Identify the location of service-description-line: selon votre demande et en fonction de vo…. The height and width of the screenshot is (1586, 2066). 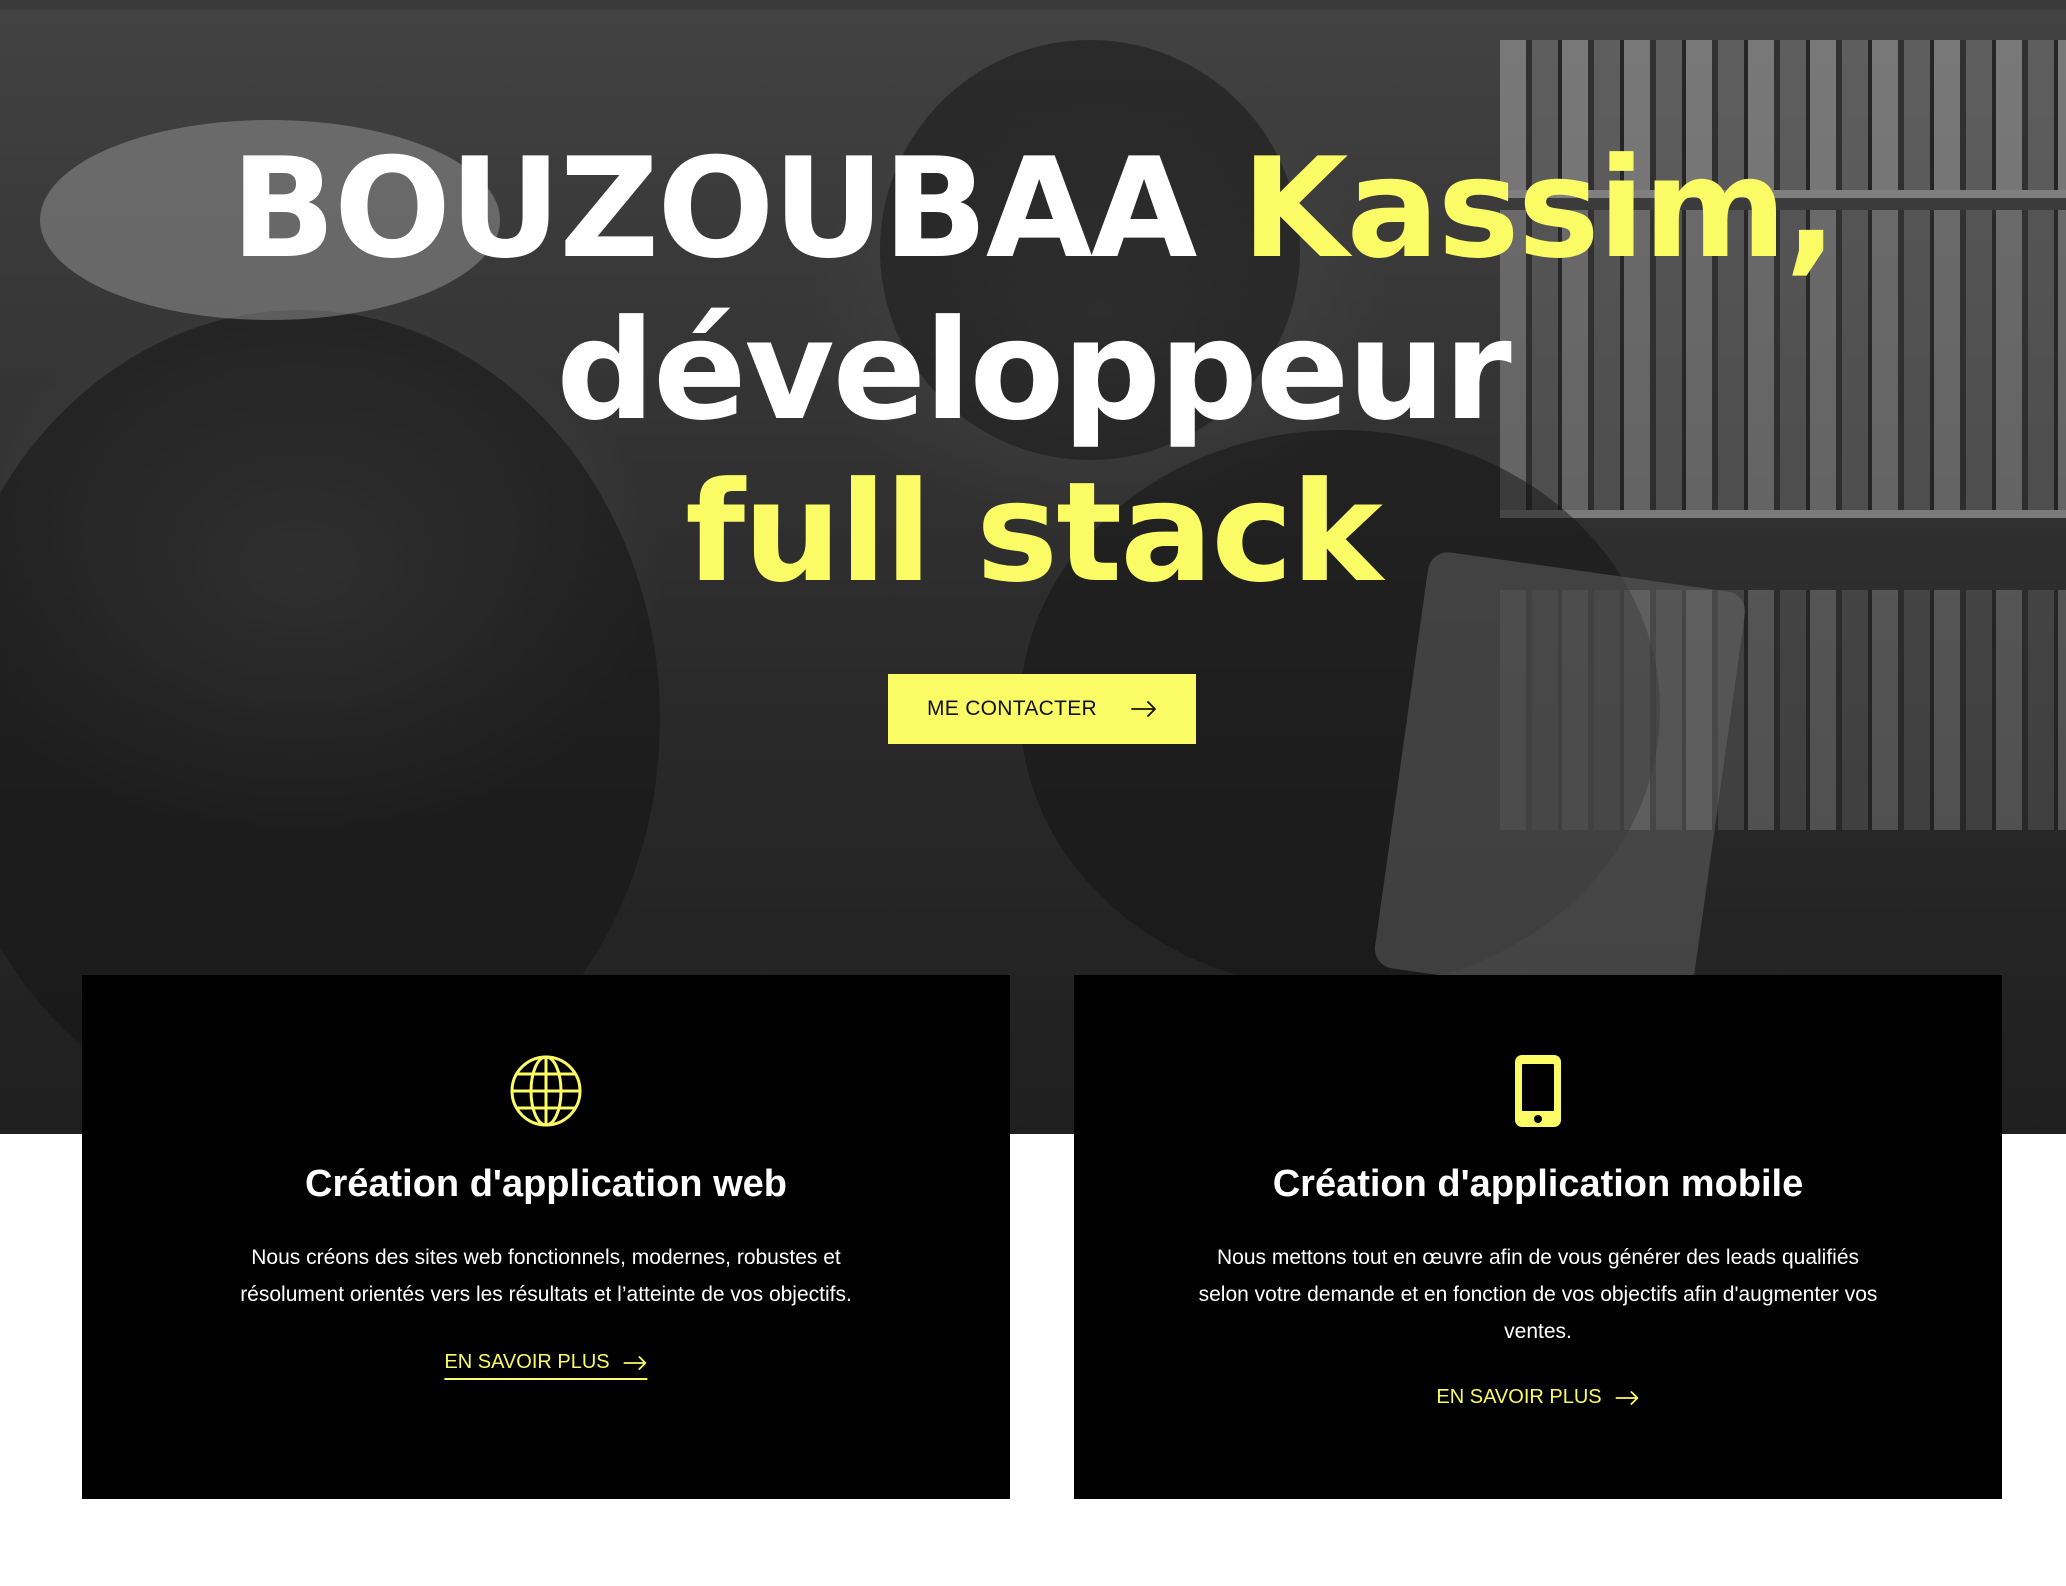
(1538, 1294).